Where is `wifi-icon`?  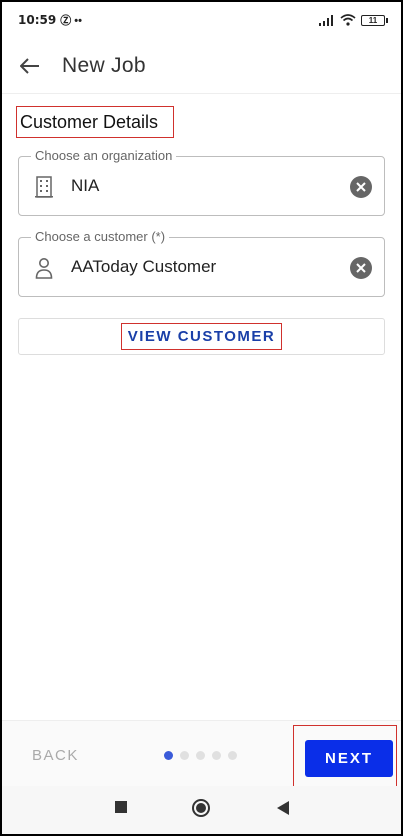 wifi-icon is located at coordinates (348, 20).